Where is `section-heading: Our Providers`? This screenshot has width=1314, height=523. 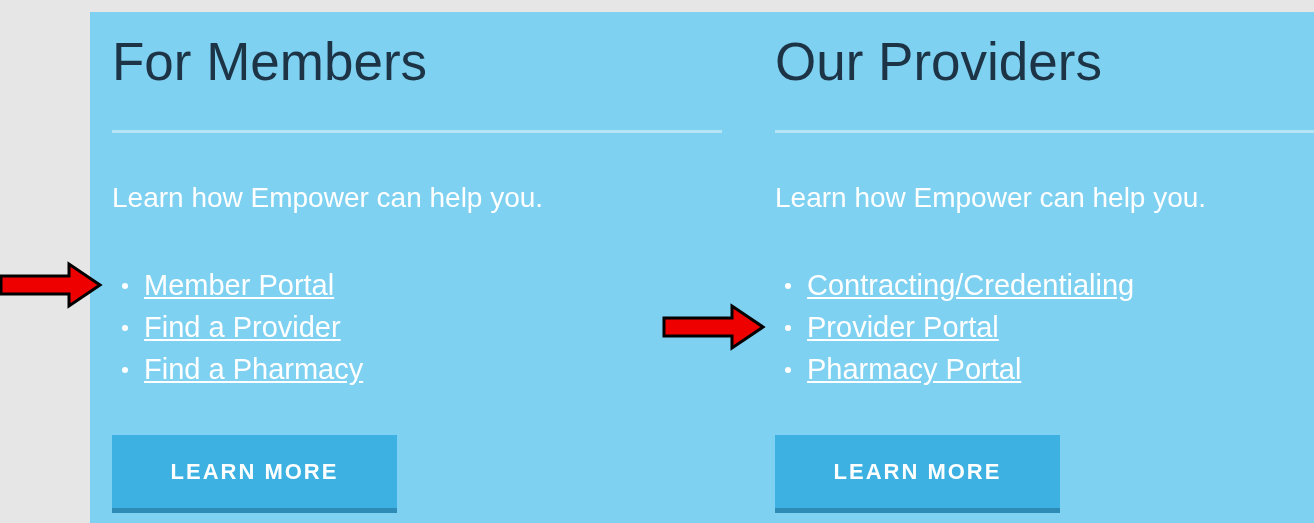 section-heading: Our Providers is located at coordinates (939, 62).